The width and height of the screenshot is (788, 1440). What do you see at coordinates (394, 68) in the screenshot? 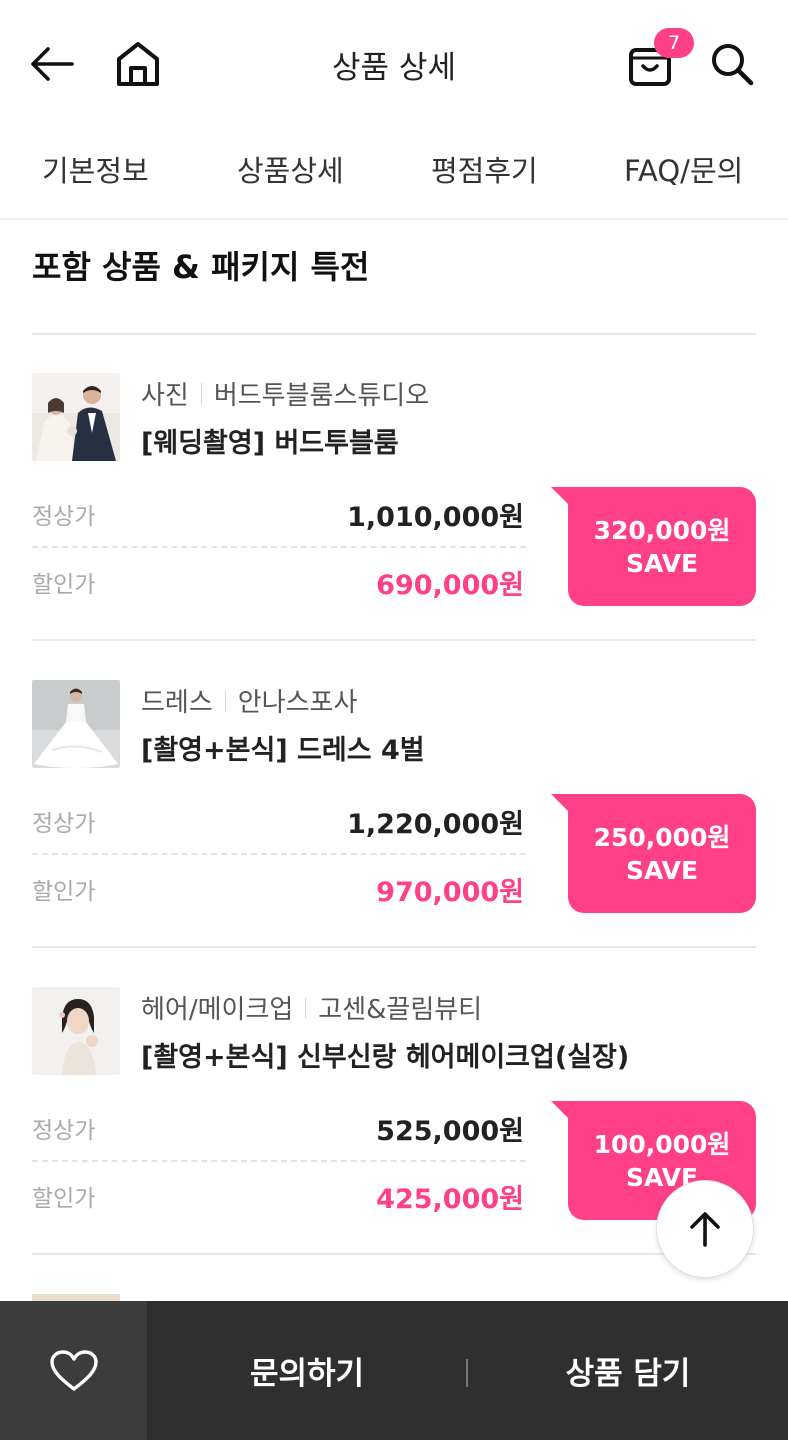
I see `page-title: 상품 상세` at bounding box center [394, 68].